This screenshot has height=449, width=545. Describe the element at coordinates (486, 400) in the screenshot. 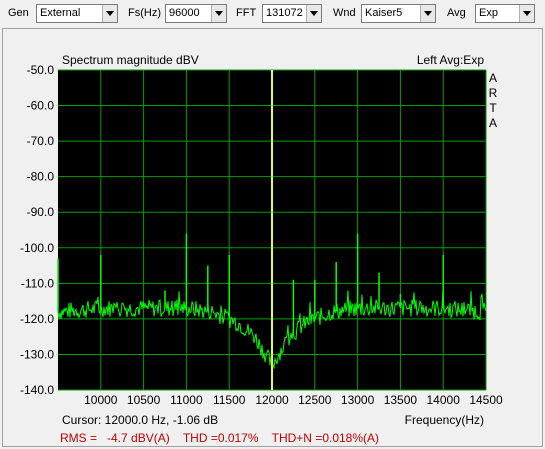

I see `x-tick-label: 14500` at that location.